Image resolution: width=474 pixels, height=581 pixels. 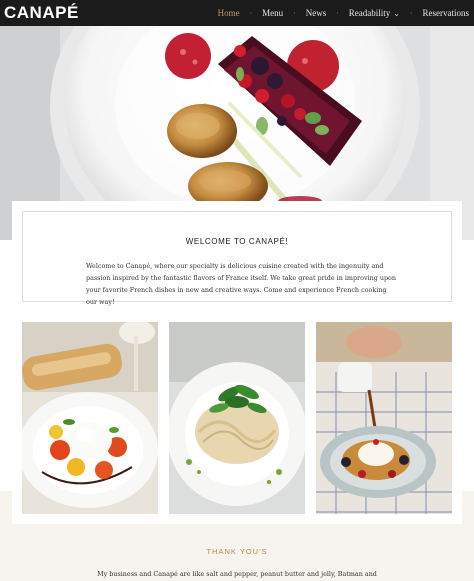 What do you see at coordinates (369, 13) in the screenshot?
I see `nav-item-readability-label: Readability` at bounding box center [369, 13].